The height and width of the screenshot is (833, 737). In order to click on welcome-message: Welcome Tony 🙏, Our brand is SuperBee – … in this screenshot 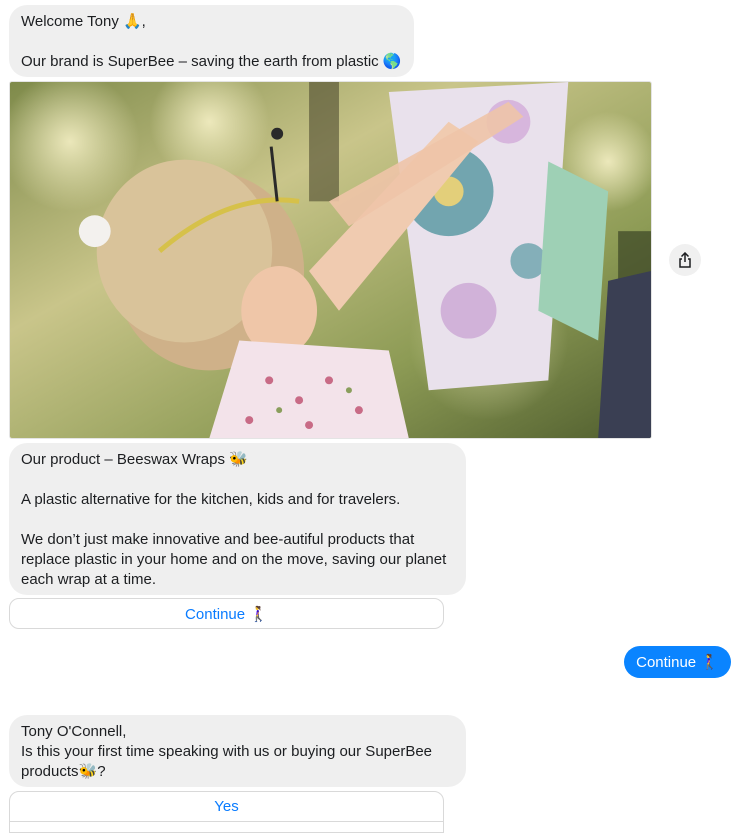, I will do `click(211, 41)`.